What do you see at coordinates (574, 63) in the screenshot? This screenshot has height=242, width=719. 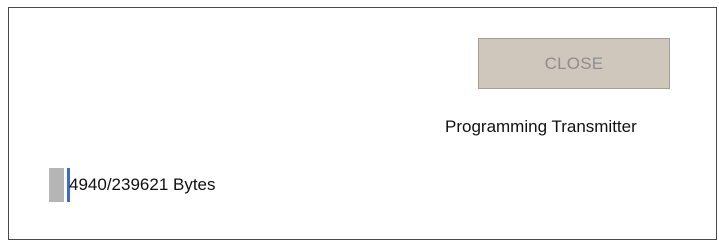 I see `close-button: CLOSE` at bounding box center [574, 63].